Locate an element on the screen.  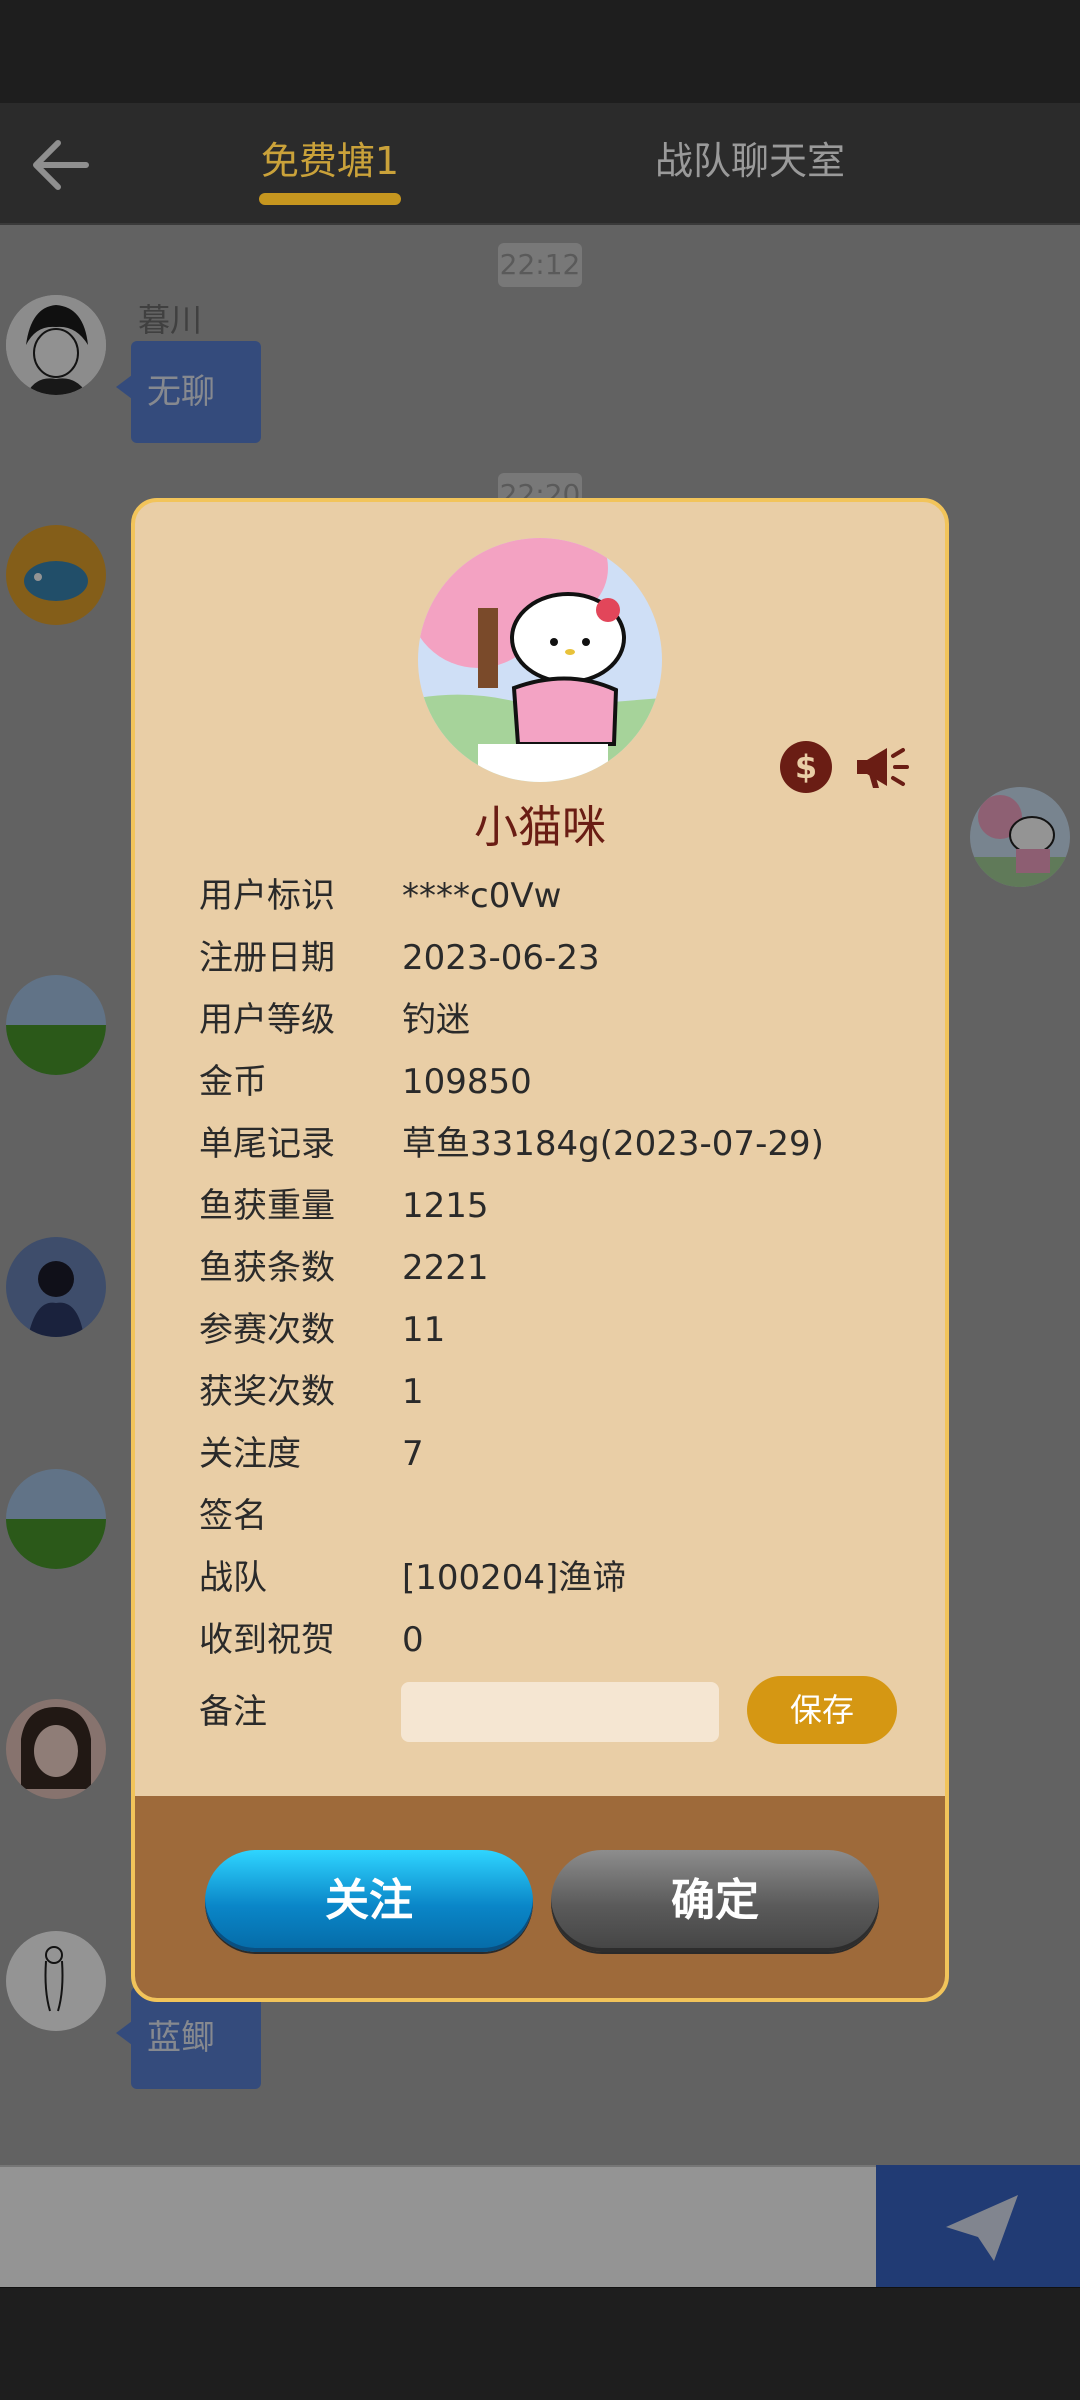
info-row-award-count: 获奖次数 1 is located at coordinates (549, 1392).